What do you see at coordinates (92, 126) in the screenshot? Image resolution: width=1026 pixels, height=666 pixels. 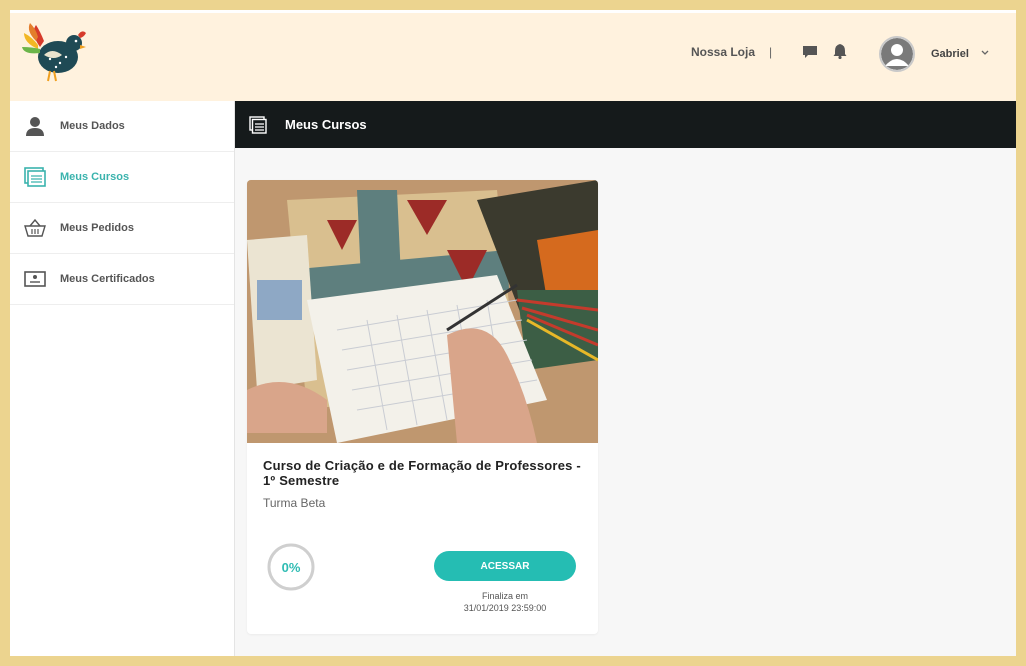 I see `sidebar-item-label: Meus Dados` at bounding box center [92, 126].